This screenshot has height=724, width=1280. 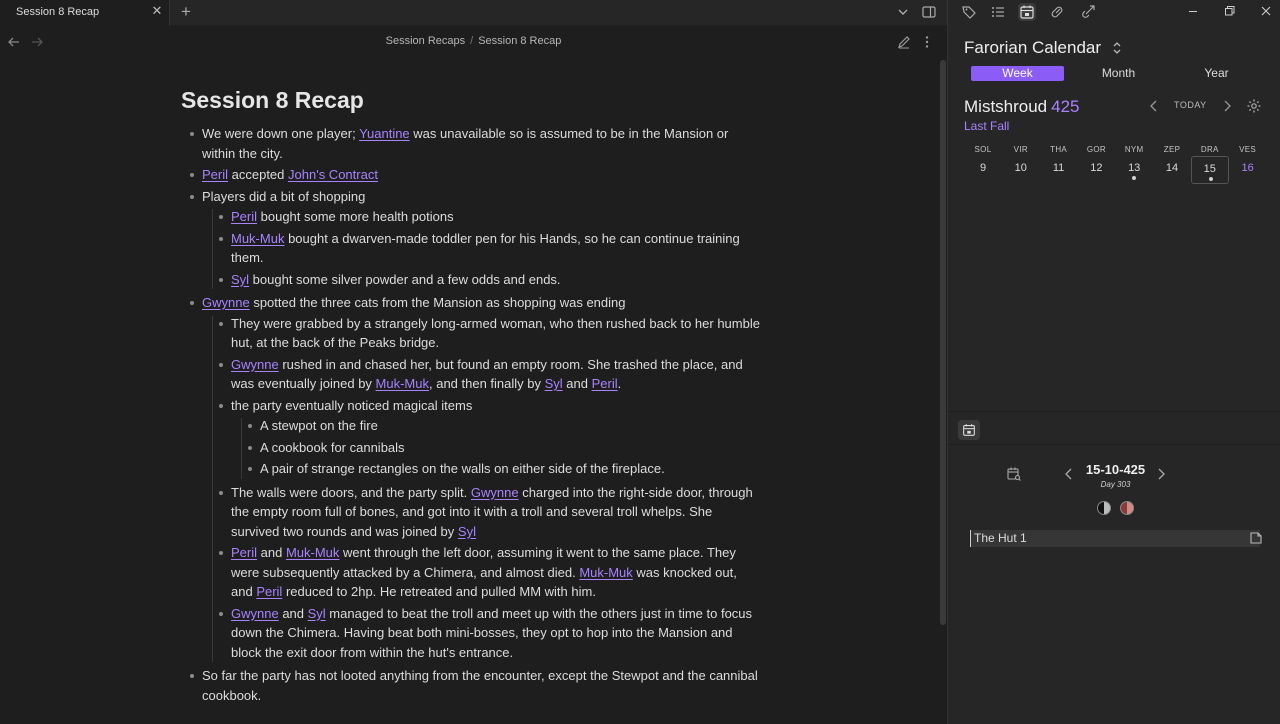 What do you see at coordinates (1266, 11) in the screenshot?
I see `close-window-icon` at bounding box center [1266, 11].